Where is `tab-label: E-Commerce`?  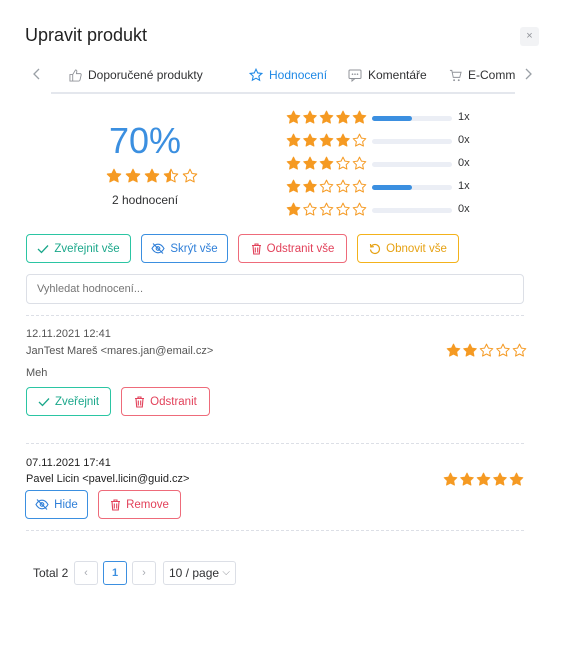
tab-label: E-Commerce is located at coordinates (491, 75).